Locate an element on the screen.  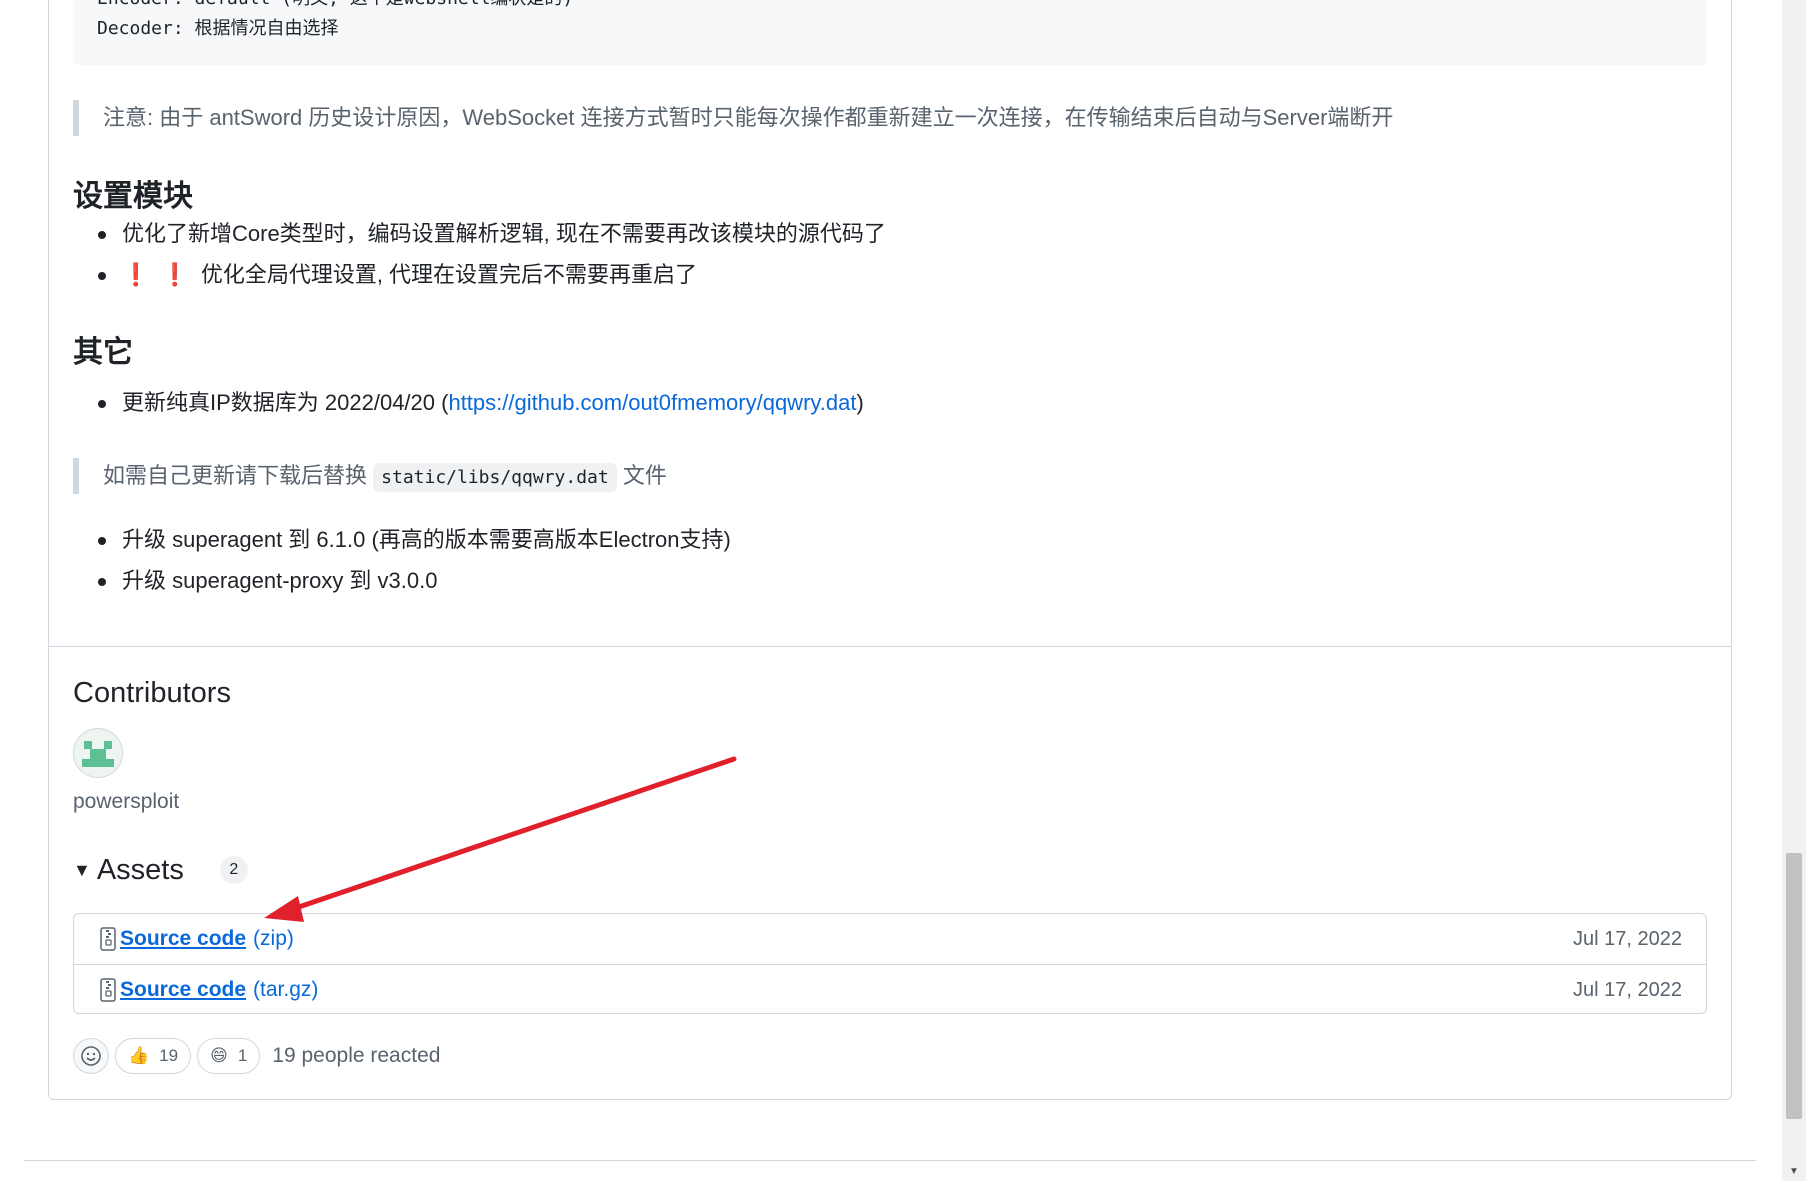
smiley-icon is located at coordinates (91, 1056).